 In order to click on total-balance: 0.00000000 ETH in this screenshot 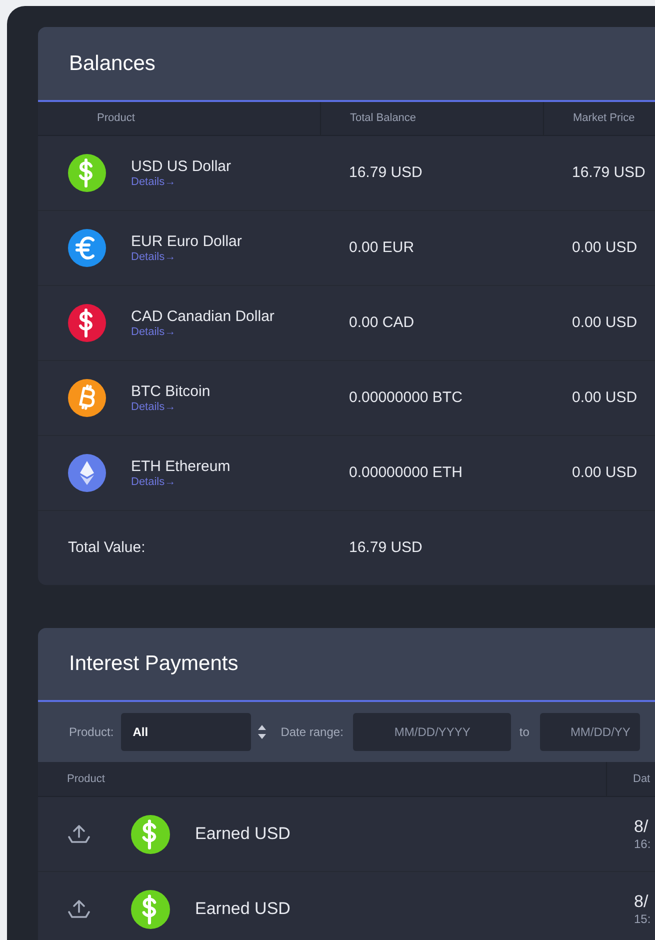, I will do `click(405, 472)`.